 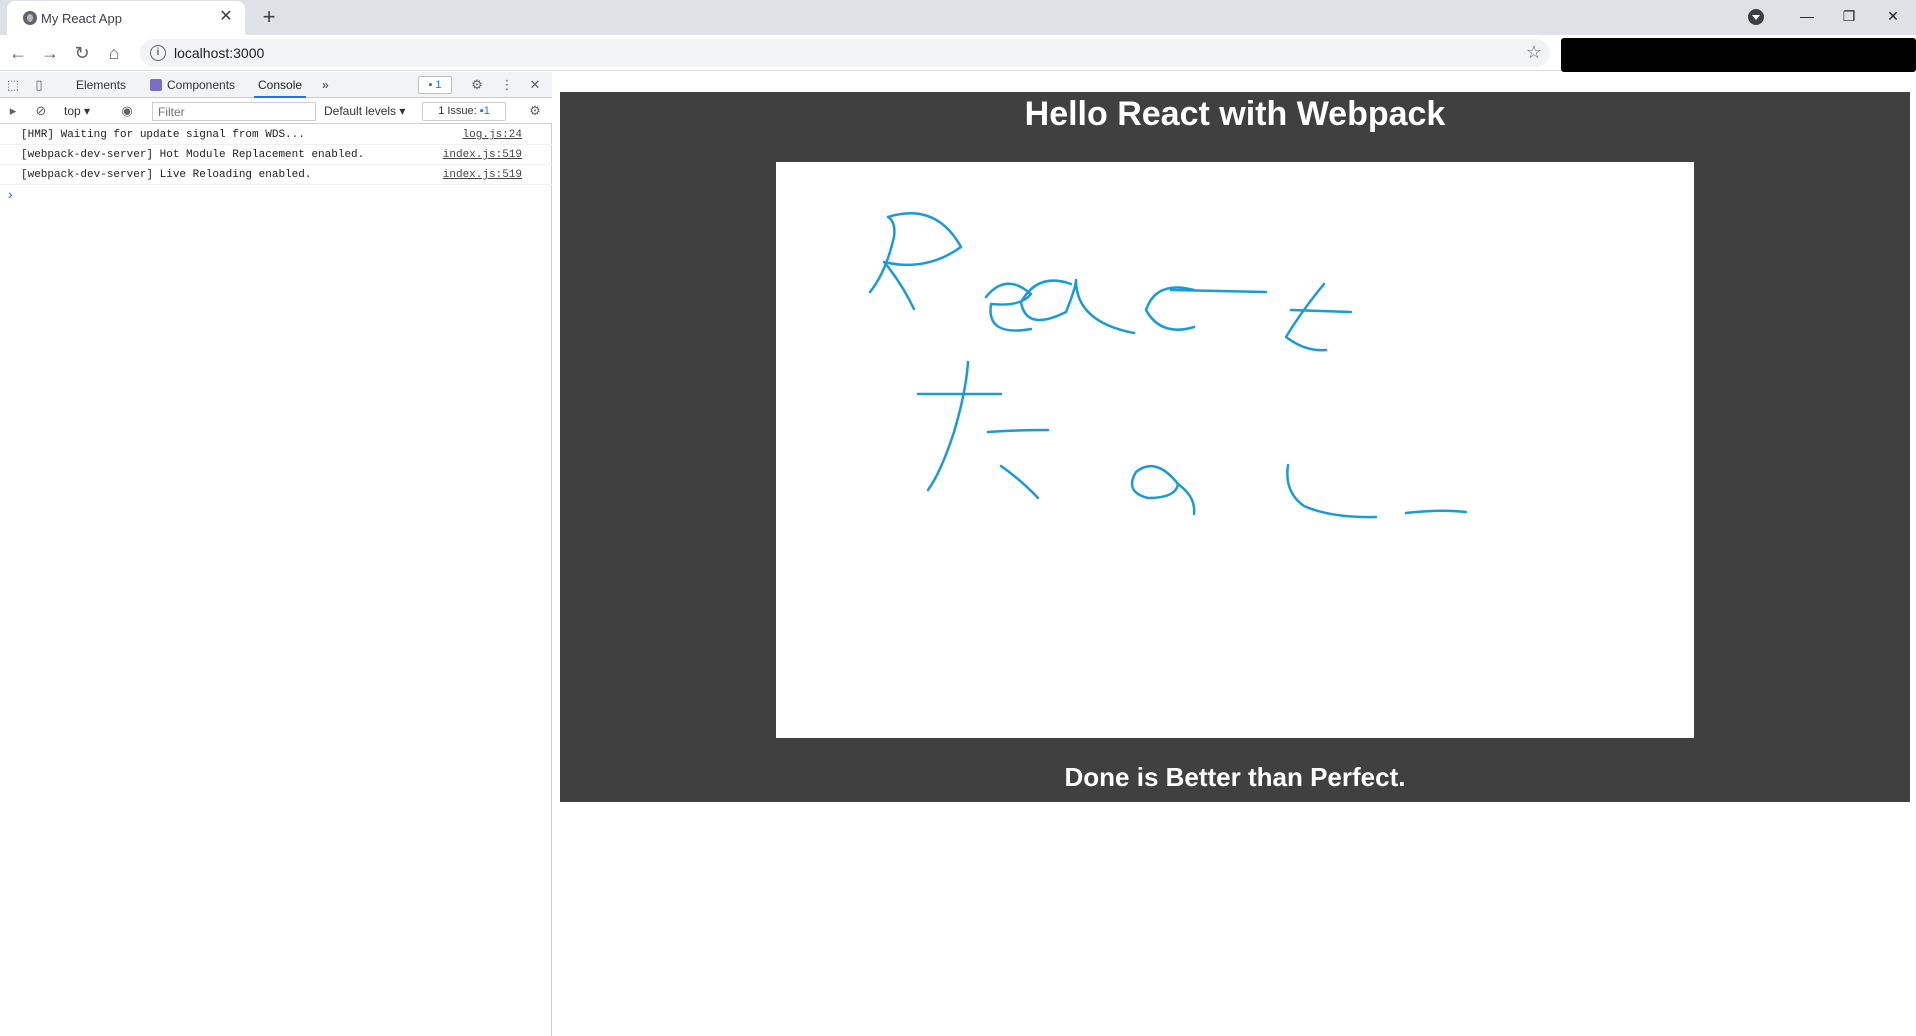 What do you see at coordinates (30, 18) in the screenshot?
I see `globe-icon` at bounding box center [30, 18].